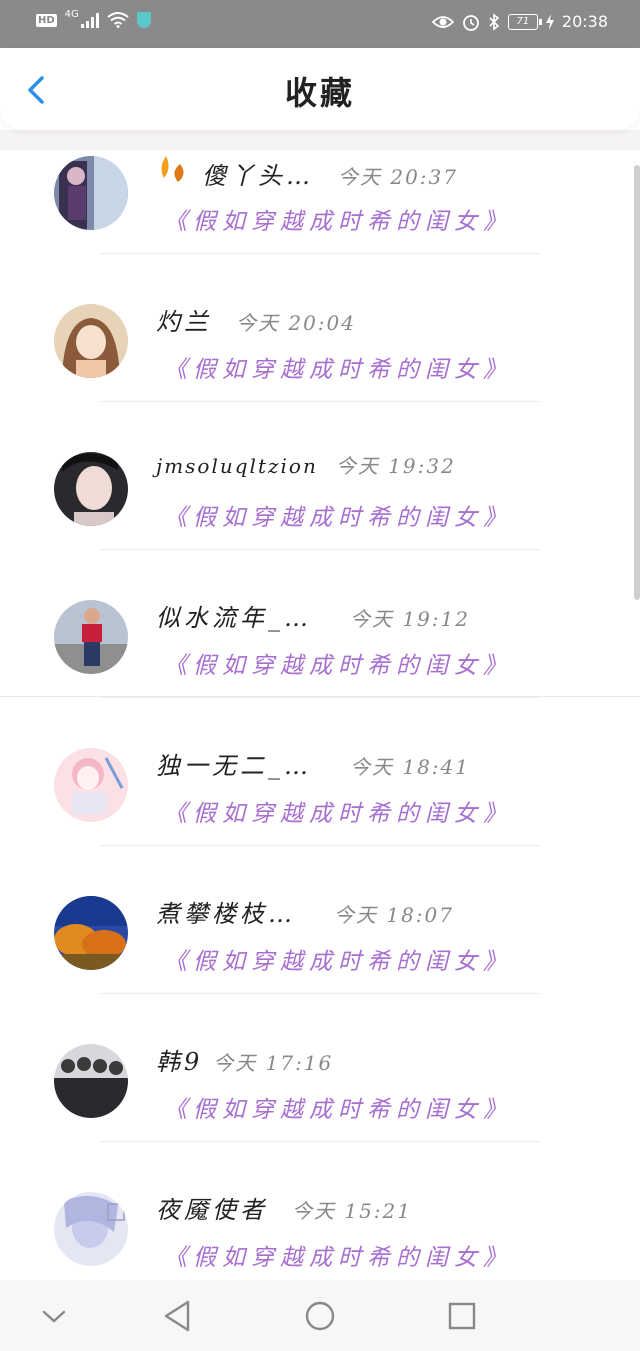 This screenshot has height=1351, width=640. I want to click on shield-icon, so click(143, 20).